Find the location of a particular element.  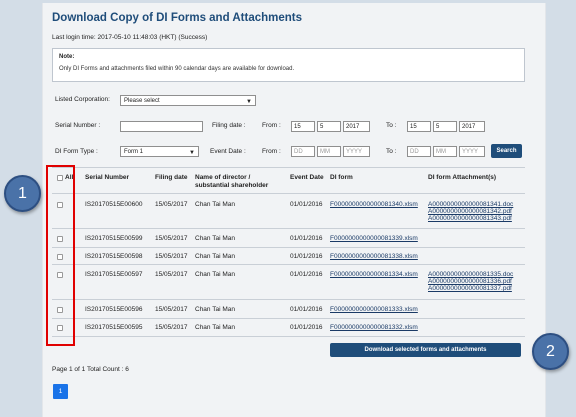

filing-from-month: 5 is located at coordinates (329, 126).